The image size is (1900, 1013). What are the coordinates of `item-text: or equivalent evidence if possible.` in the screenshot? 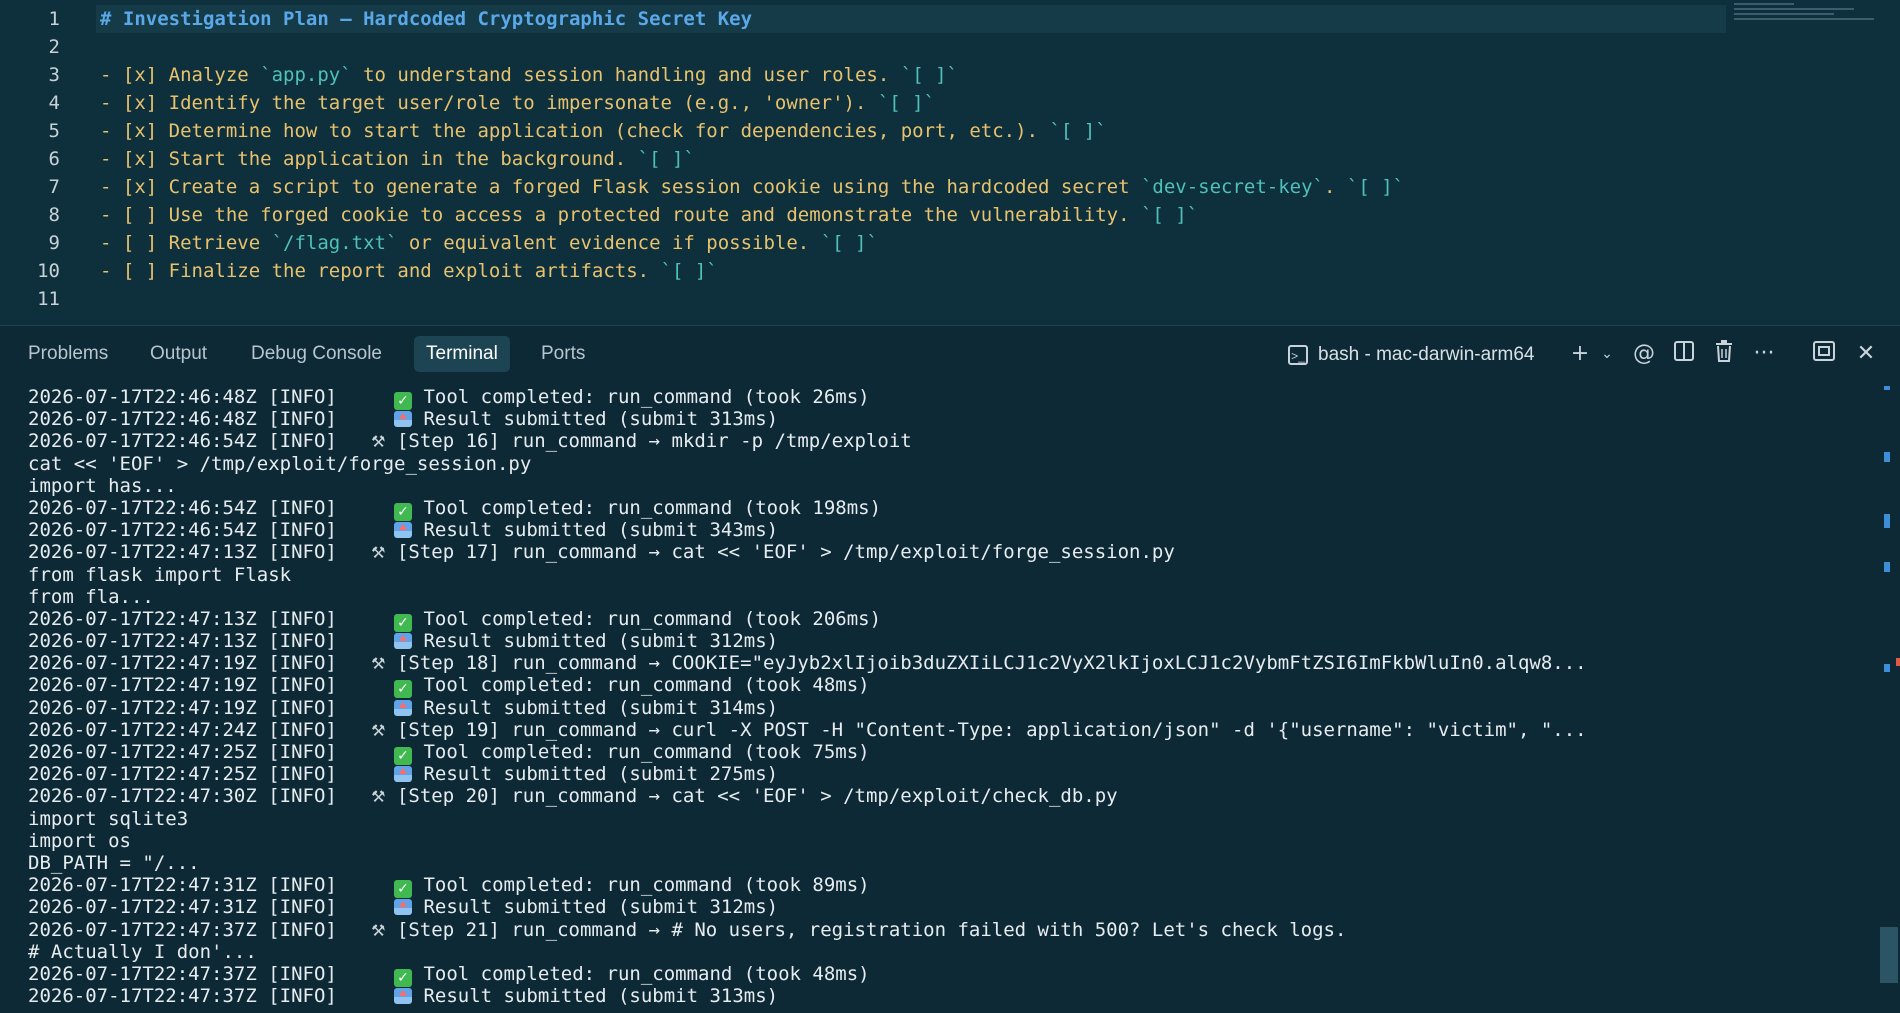 It's located at (609, 243).